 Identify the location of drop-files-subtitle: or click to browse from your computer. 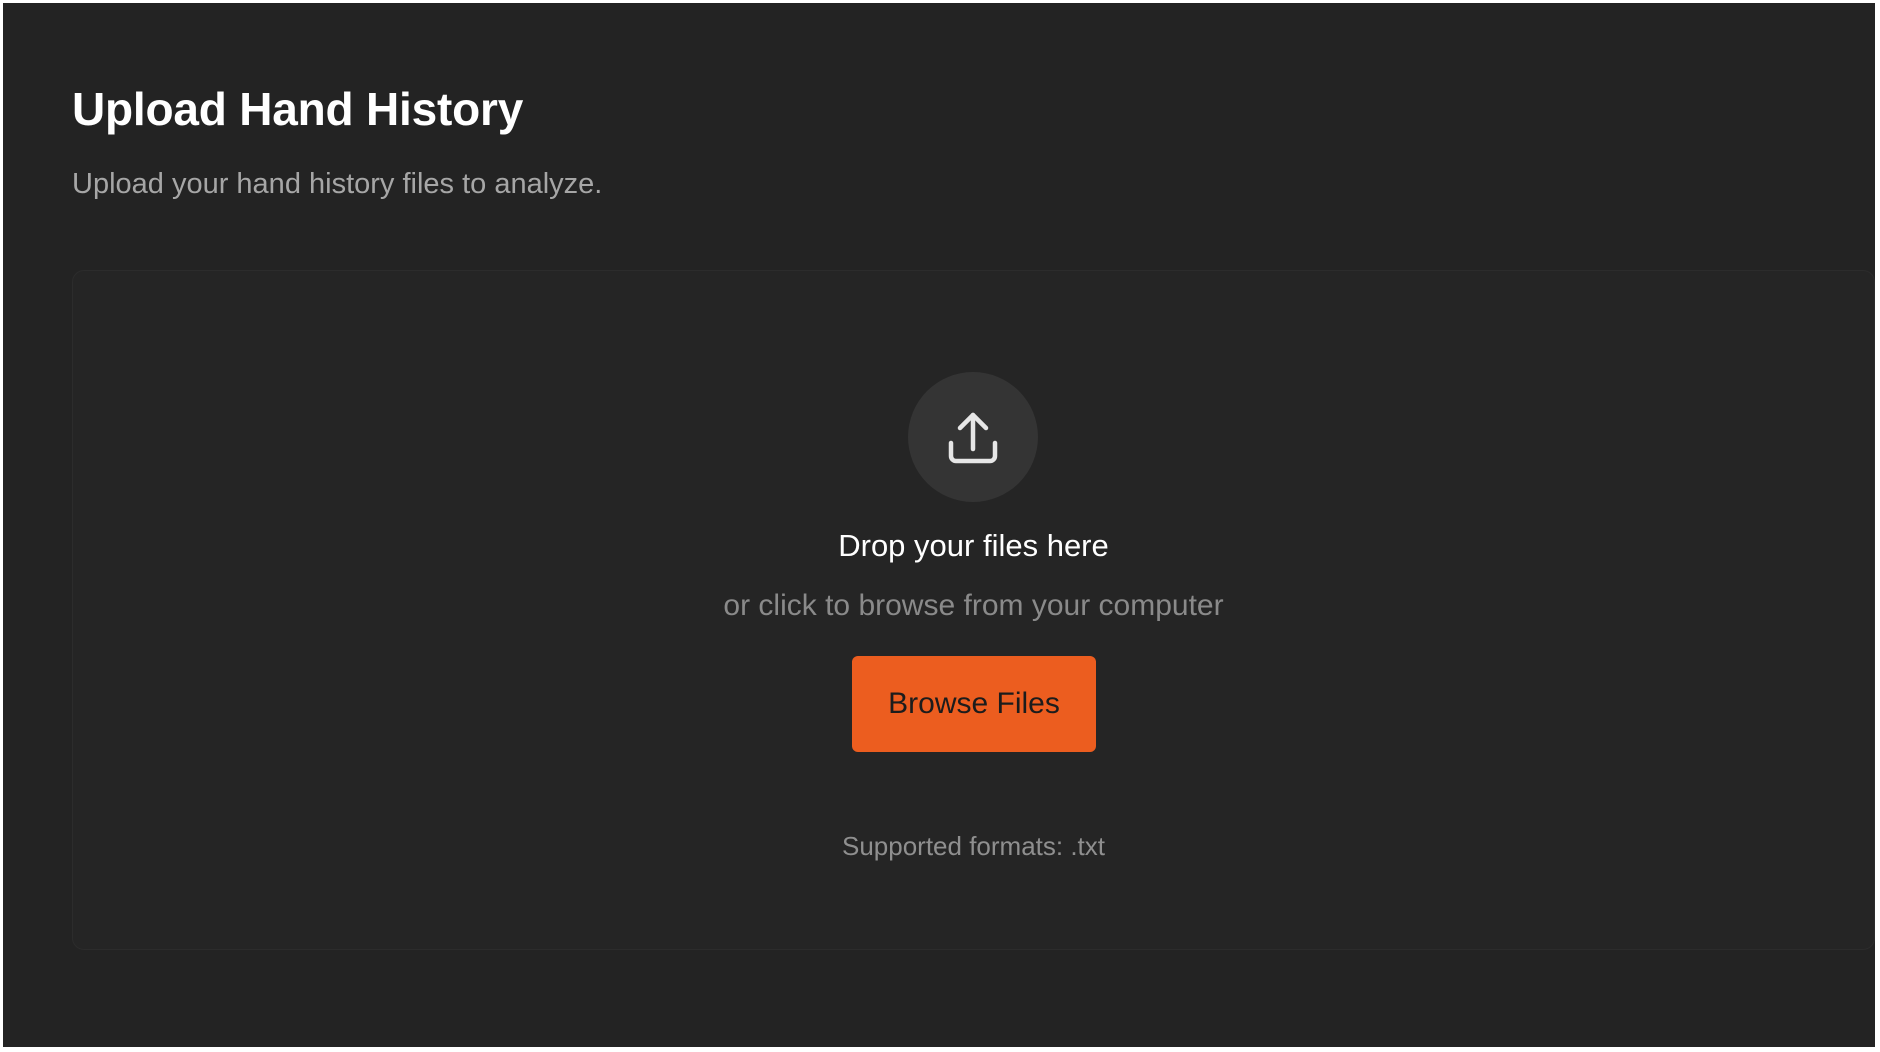
(973, 605).